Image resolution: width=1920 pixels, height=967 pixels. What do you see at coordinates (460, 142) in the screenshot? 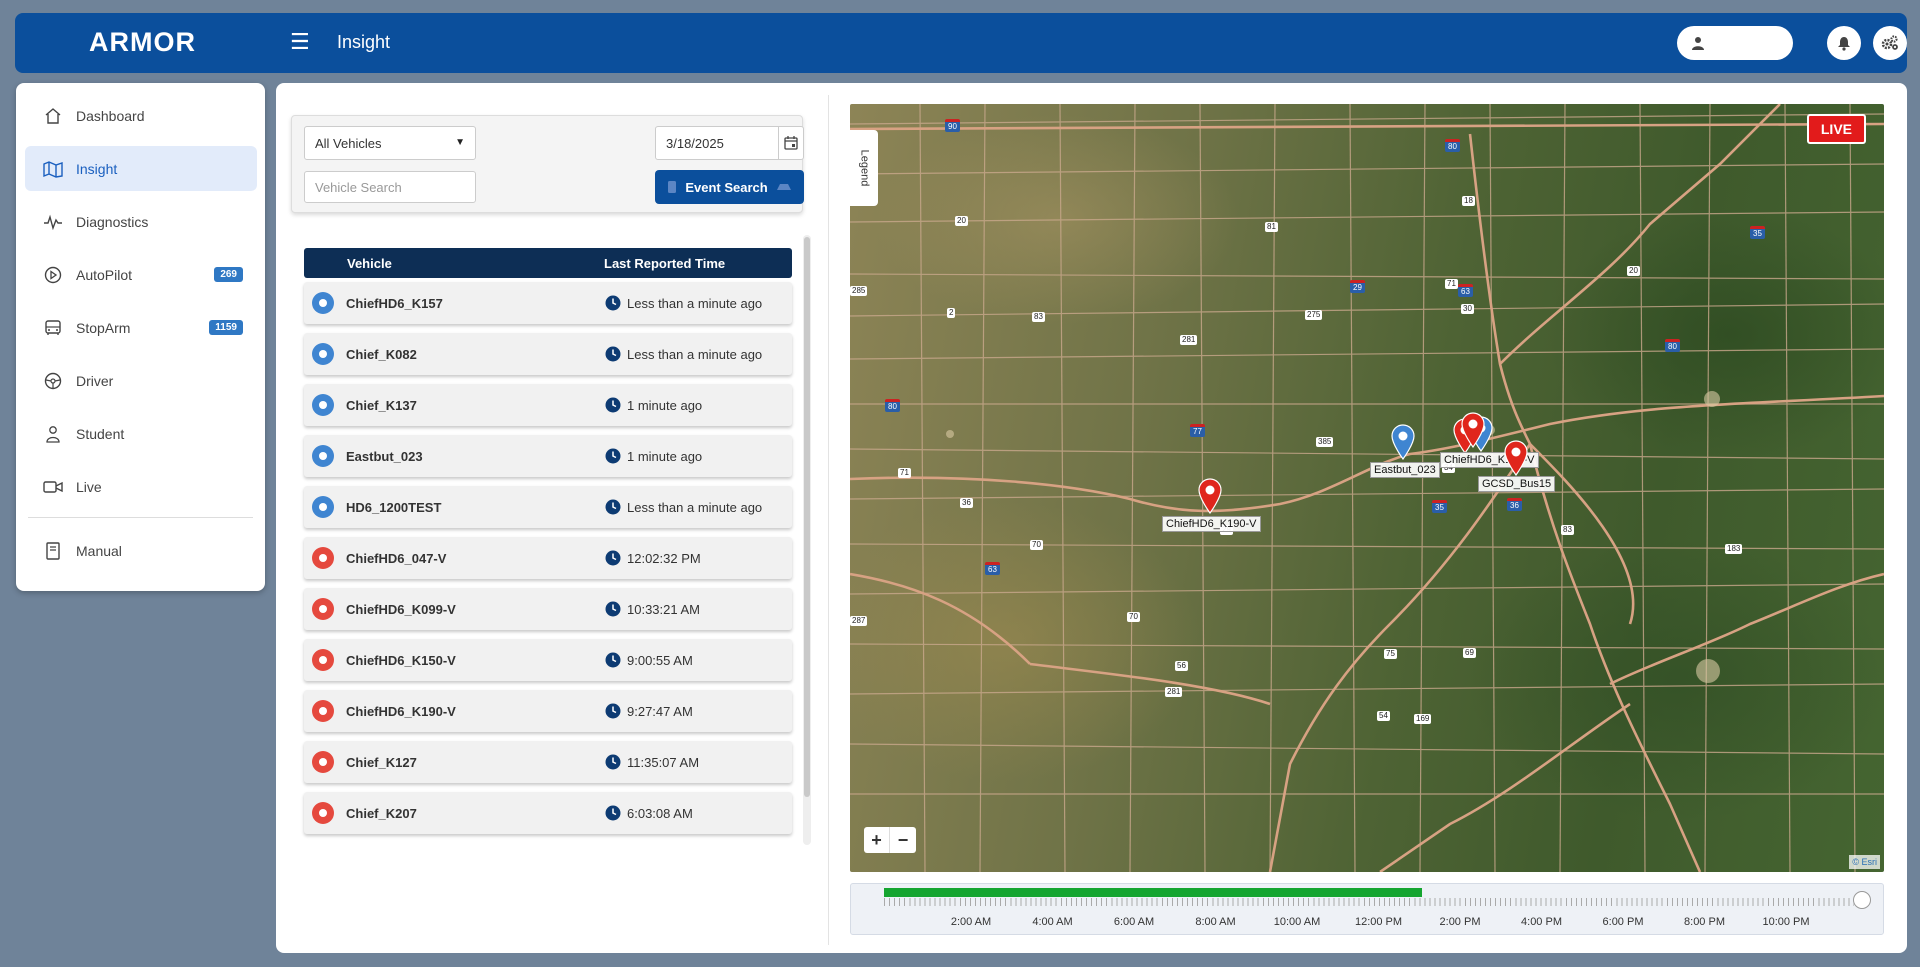
I see `dropdown-caret-icon: ▼` at bounding box center [460, 142].